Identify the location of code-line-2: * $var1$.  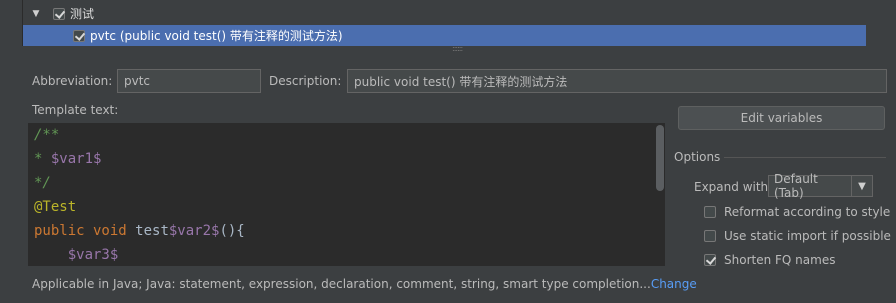
(67, 159).